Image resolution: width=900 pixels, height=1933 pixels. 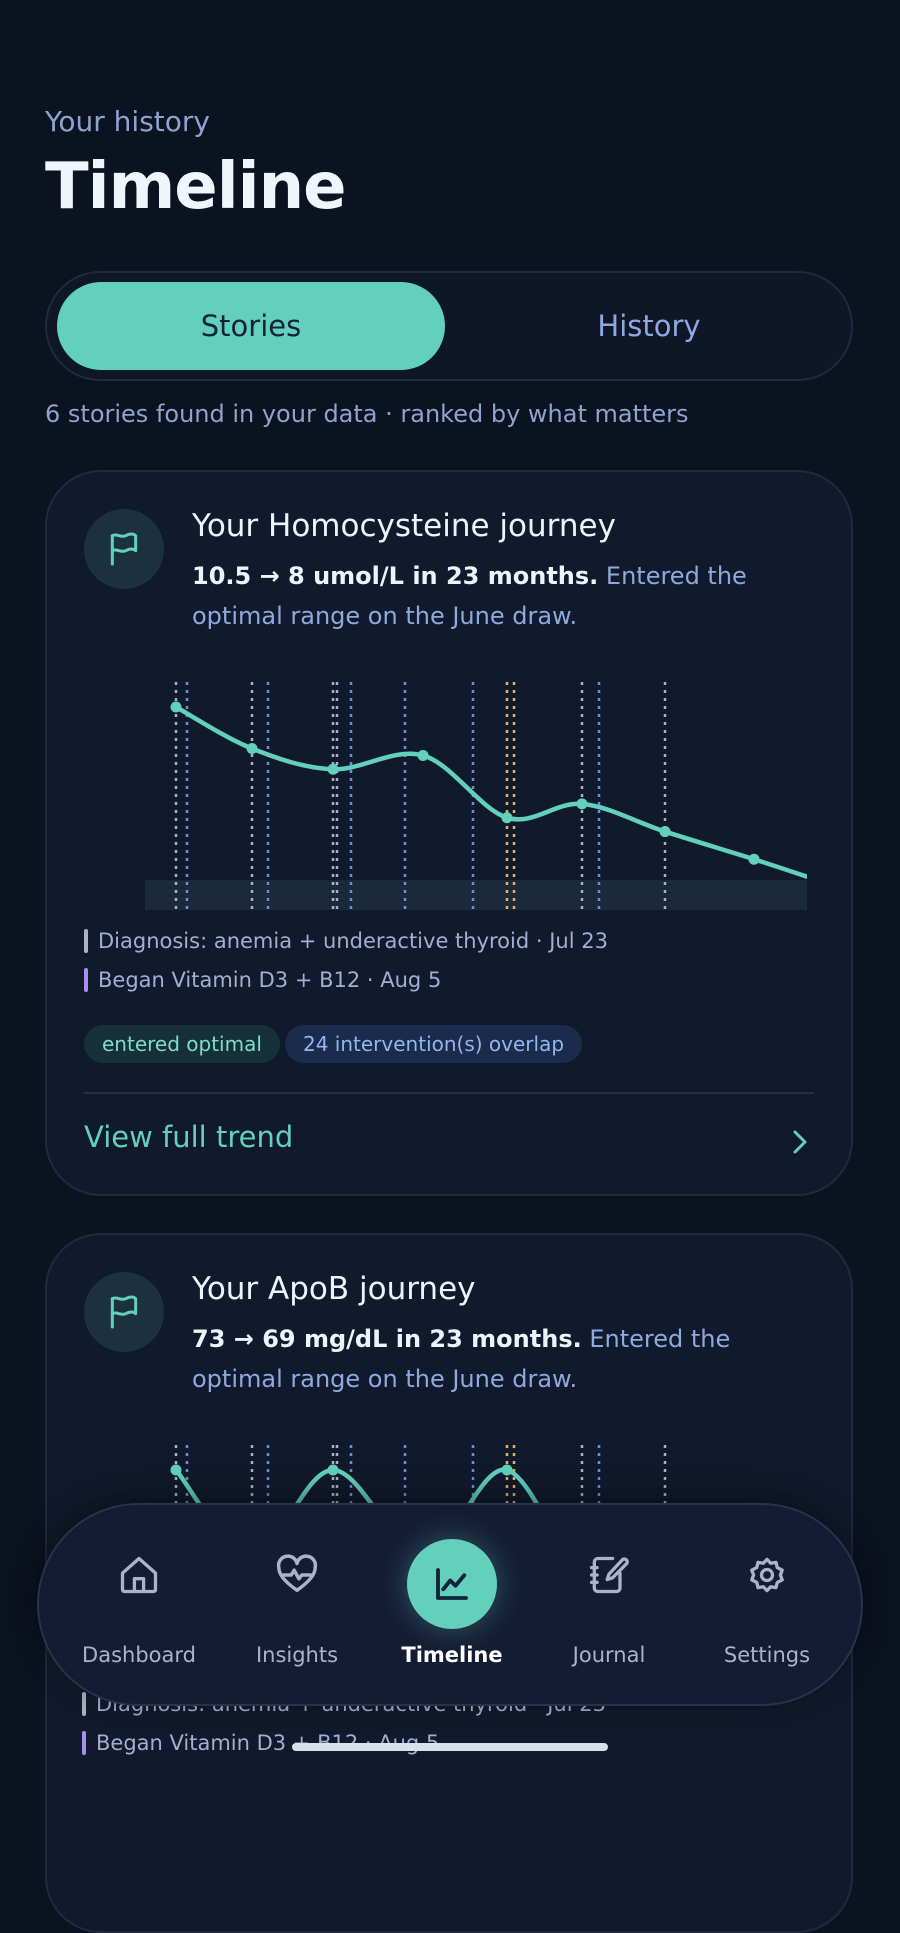 What do you see at coordinates (767, 1655) in the screenshot?
I see `nav-label: Settings` at bounding box center [767, 1655].